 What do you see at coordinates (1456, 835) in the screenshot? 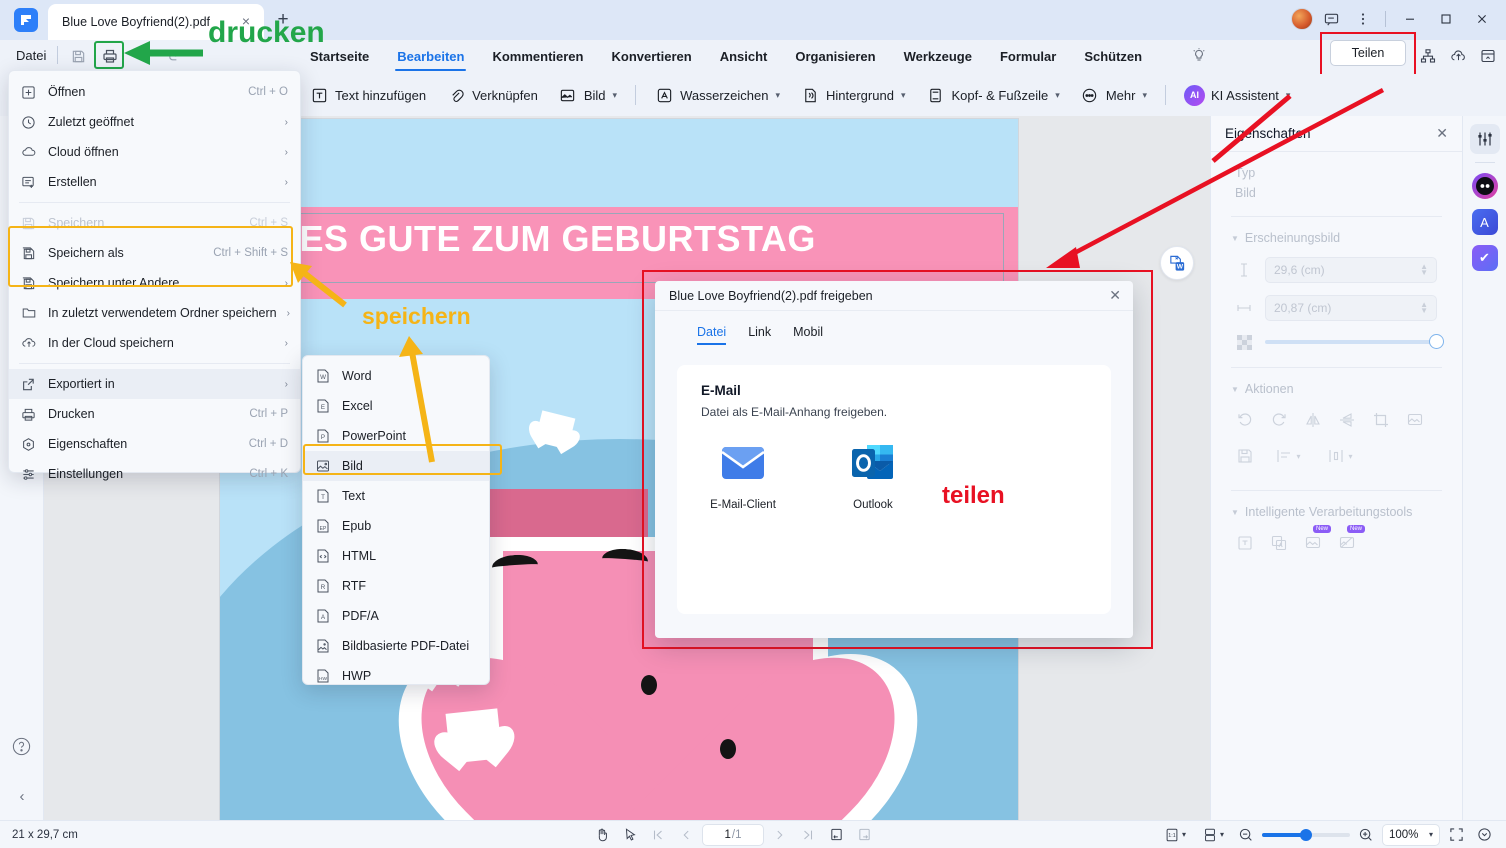
I see `fullscreen-icon` at bounding box center [1456, 835].